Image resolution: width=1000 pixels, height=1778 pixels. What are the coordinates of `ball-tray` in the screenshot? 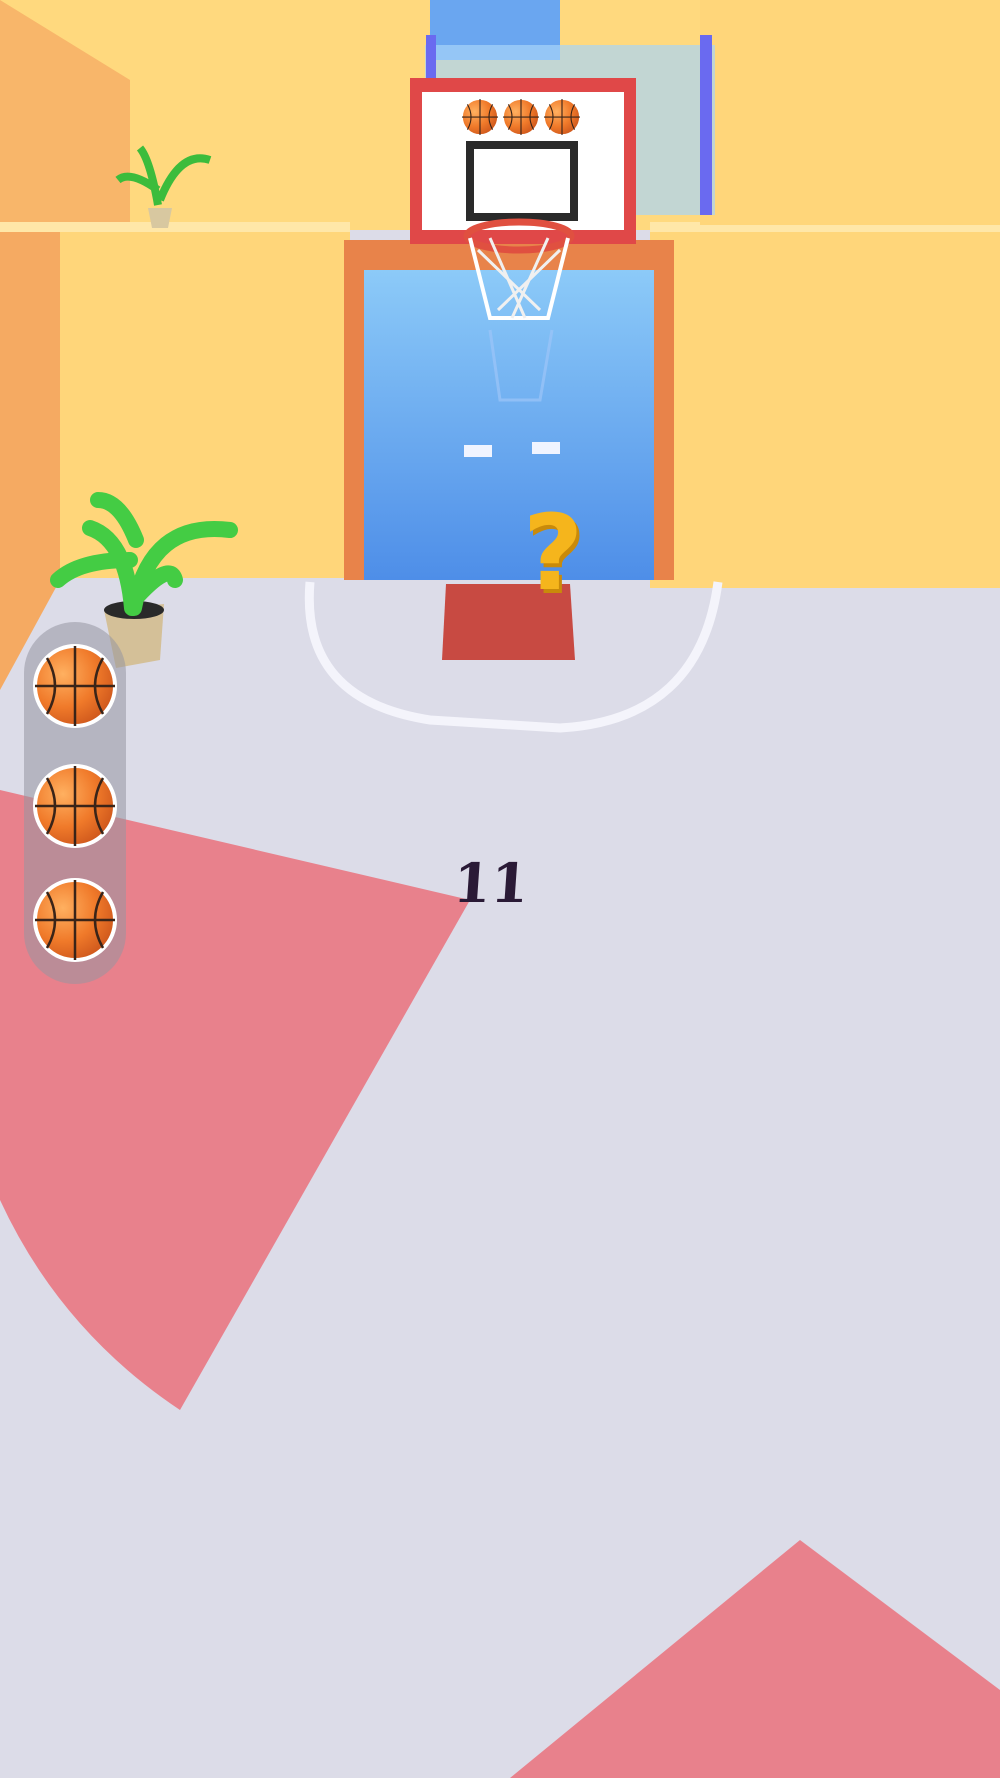 It's located at (75, 803).